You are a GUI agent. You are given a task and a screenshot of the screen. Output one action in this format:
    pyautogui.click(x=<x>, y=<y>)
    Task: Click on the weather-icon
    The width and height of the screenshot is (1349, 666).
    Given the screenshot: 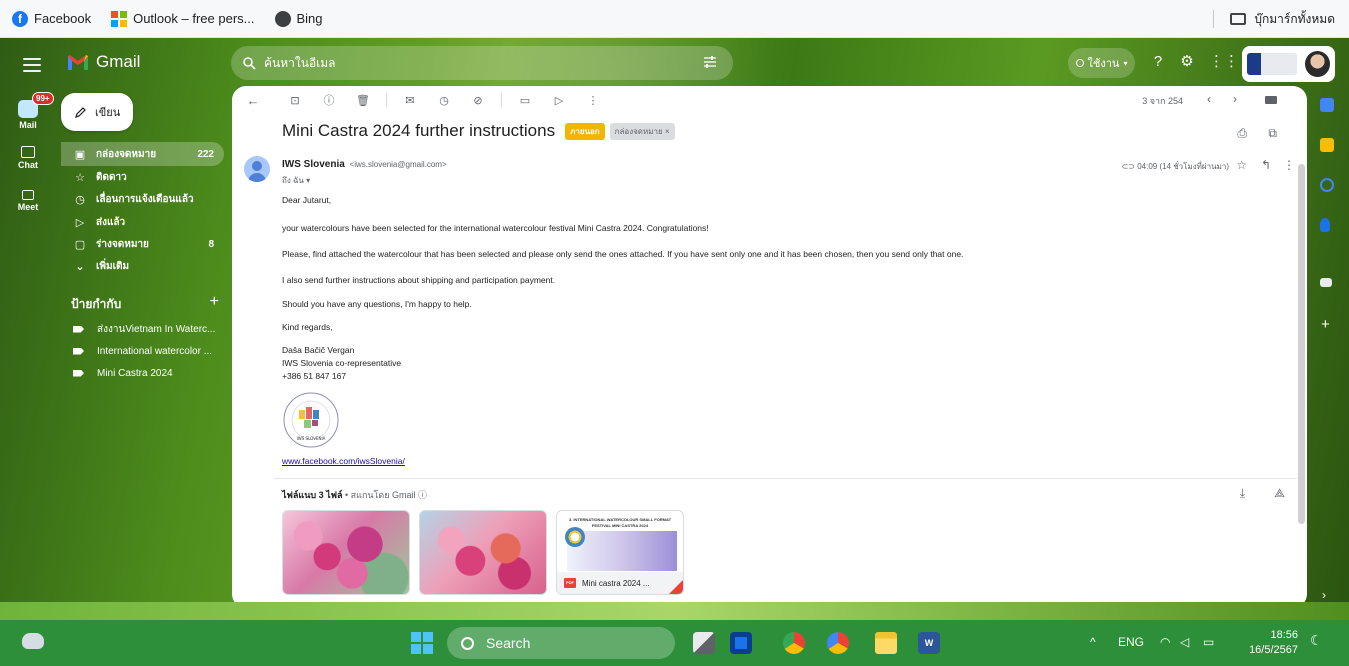 What is the action you would take?
    pyautogui.click(x=33, y=641)
    